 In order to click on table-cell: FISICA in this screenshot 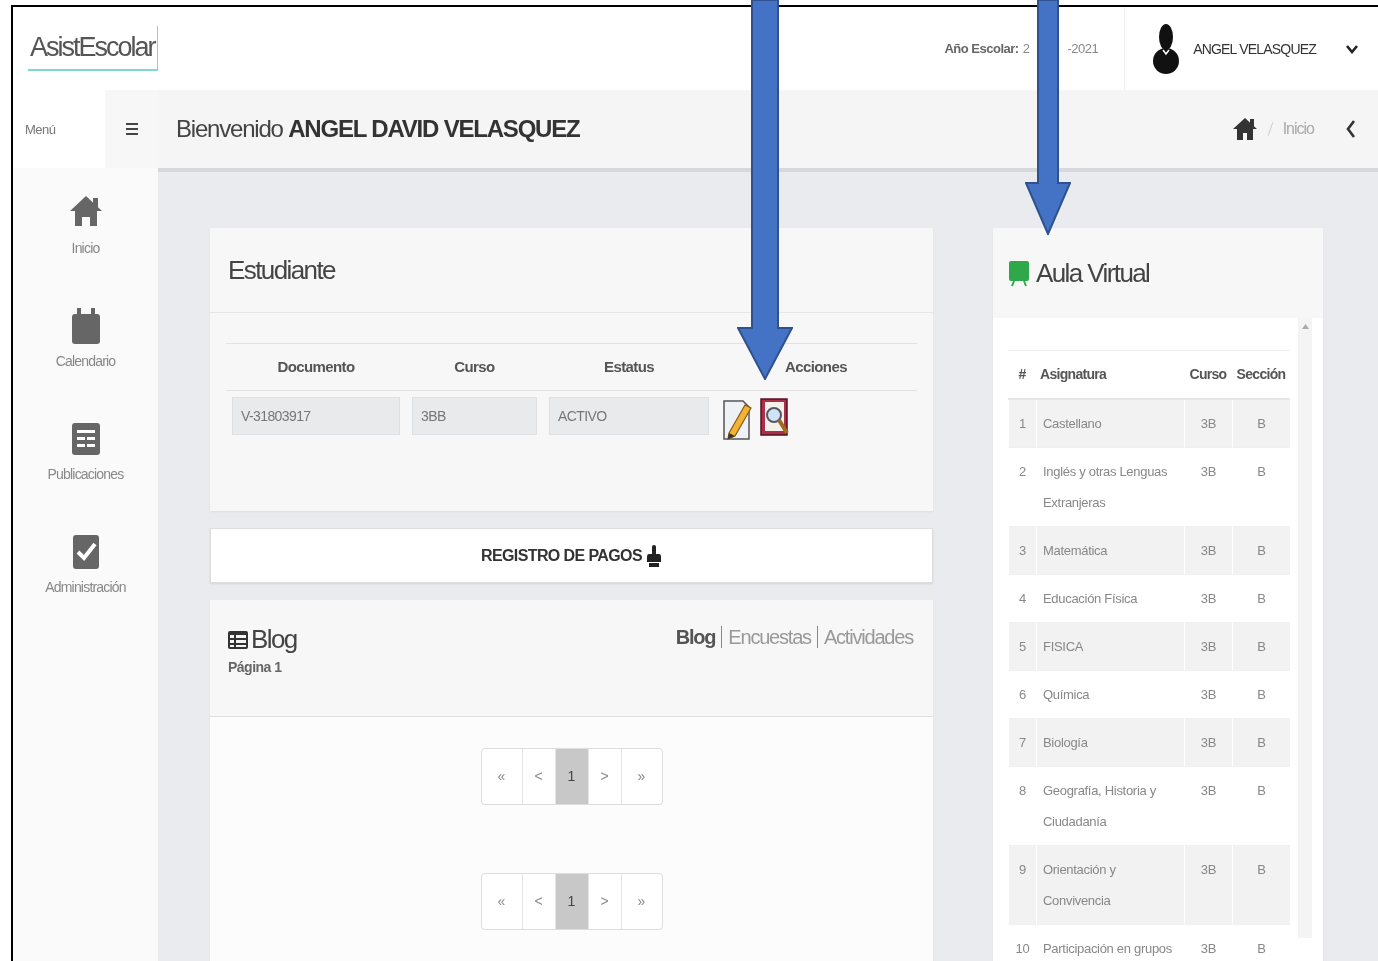, I will do `click(1110, 647)`.